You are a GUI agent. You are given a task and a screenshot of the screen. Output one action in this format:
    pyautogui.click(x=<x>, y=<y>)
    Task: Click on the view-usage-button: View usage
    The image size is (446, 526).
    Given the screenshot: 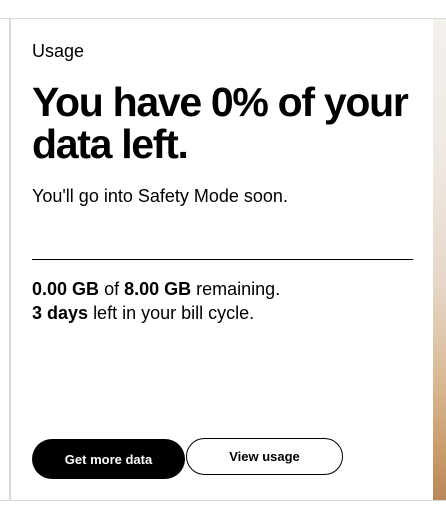 What is the action you would take?
    pyautogui.click(x=264, y=456)
    